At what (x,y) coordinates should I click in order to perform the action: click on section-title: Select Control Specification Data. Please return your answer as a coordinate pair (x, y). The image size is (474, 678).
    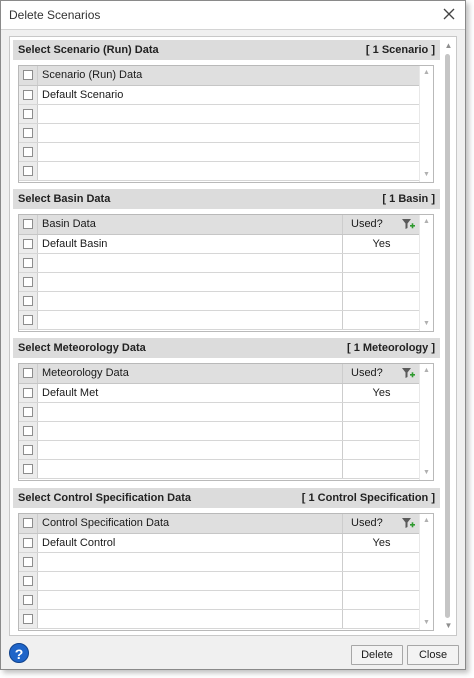
    Looking at the image, I should click on (104, 498).